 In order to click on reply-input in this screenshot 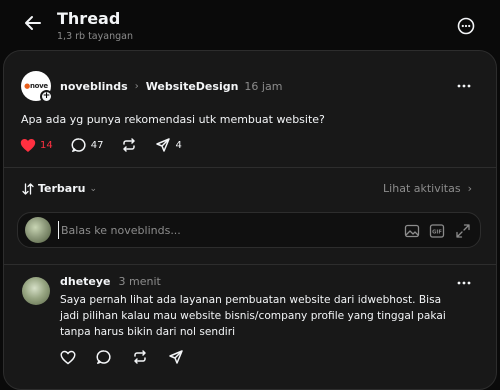, I will do `click(208, 230)`.